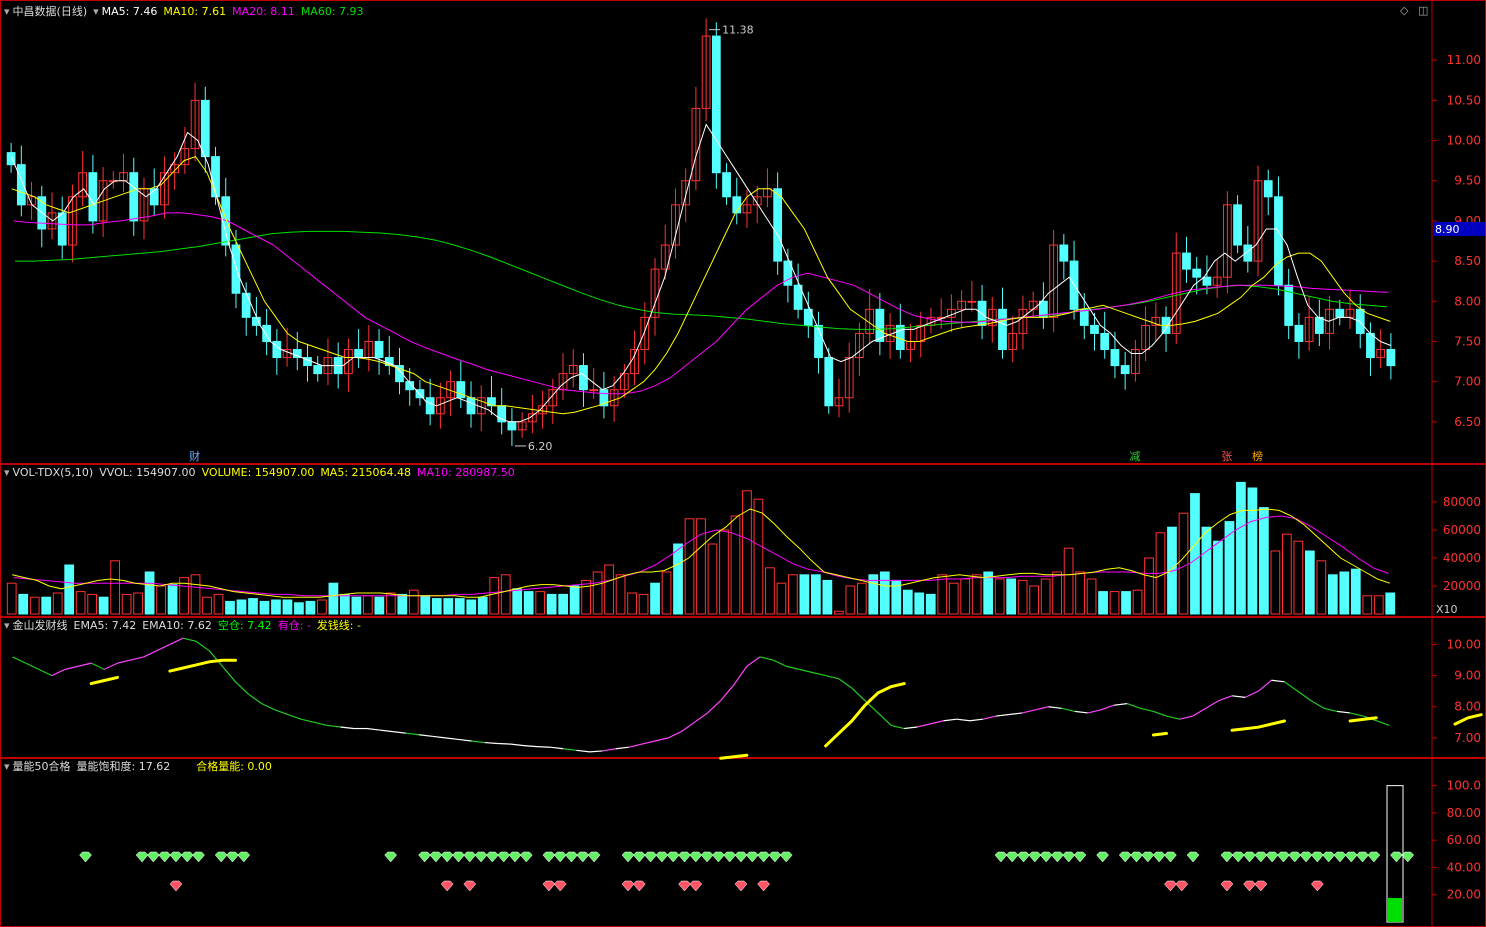 The image size is (1486, 927). I want to click on diamond-icon: ◇, so click(1404, 10).